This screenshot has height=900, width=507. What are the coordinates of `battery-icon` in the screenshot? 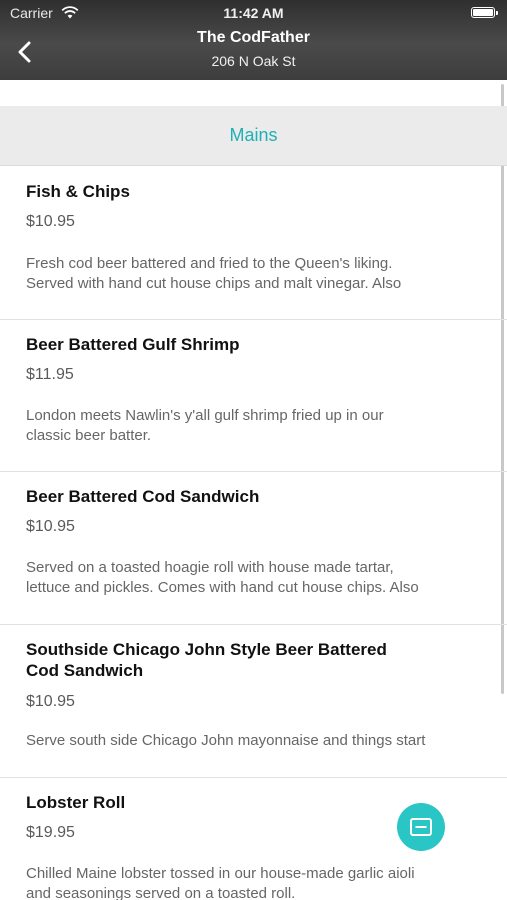 It's located at (484, 12).